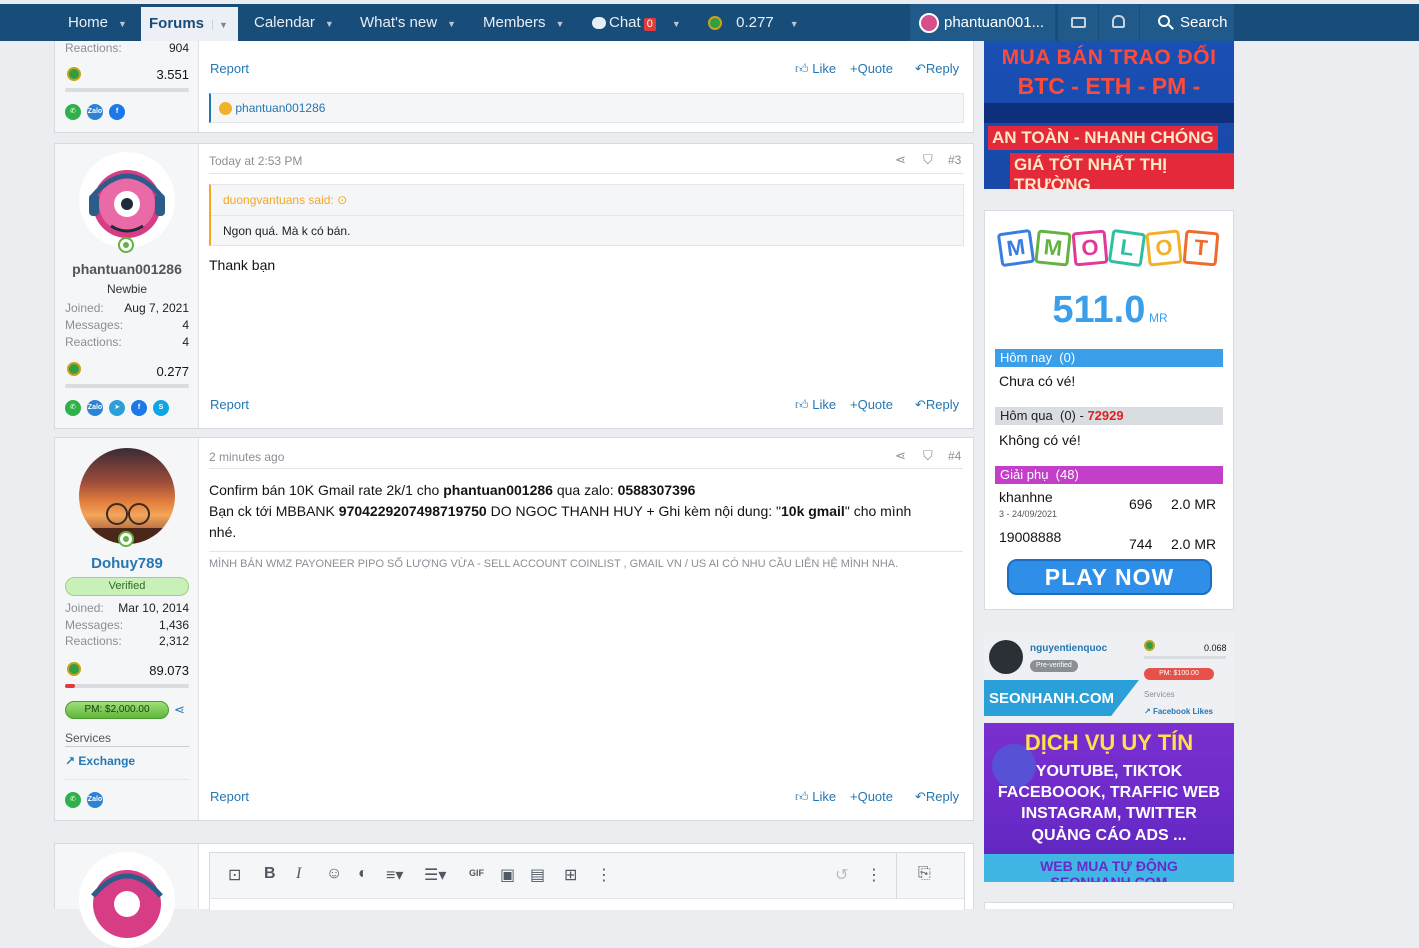 The height and width of the screenshot is (948, 1419). What do you see at coordinates (841, 875) in the screenshot?
I see `undo-icon: ↺` at bounding box center [841, 875].